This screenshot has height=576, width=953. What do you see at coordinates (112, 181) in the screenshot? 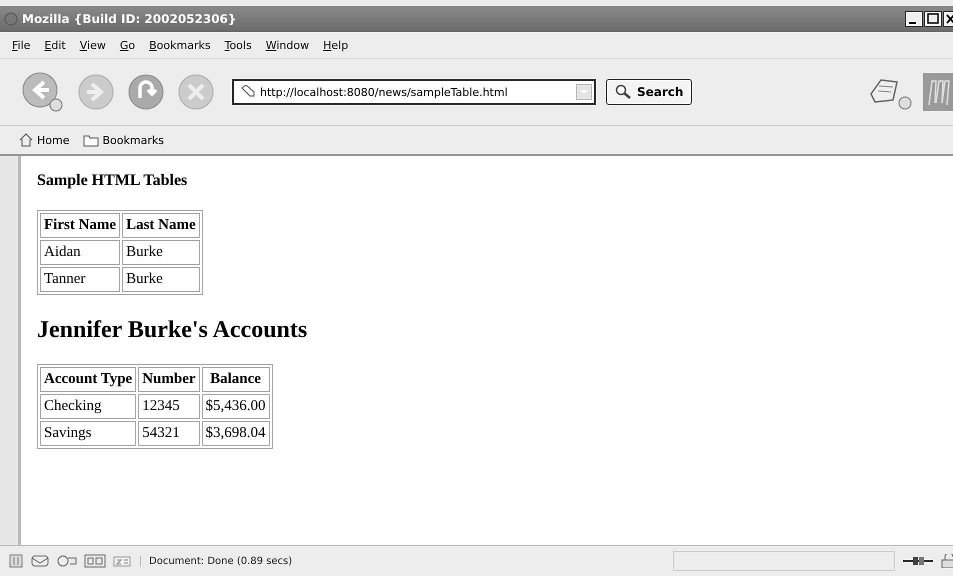
I see `page-heading: Sample HTML Tables` at bounding box center [112, 181].